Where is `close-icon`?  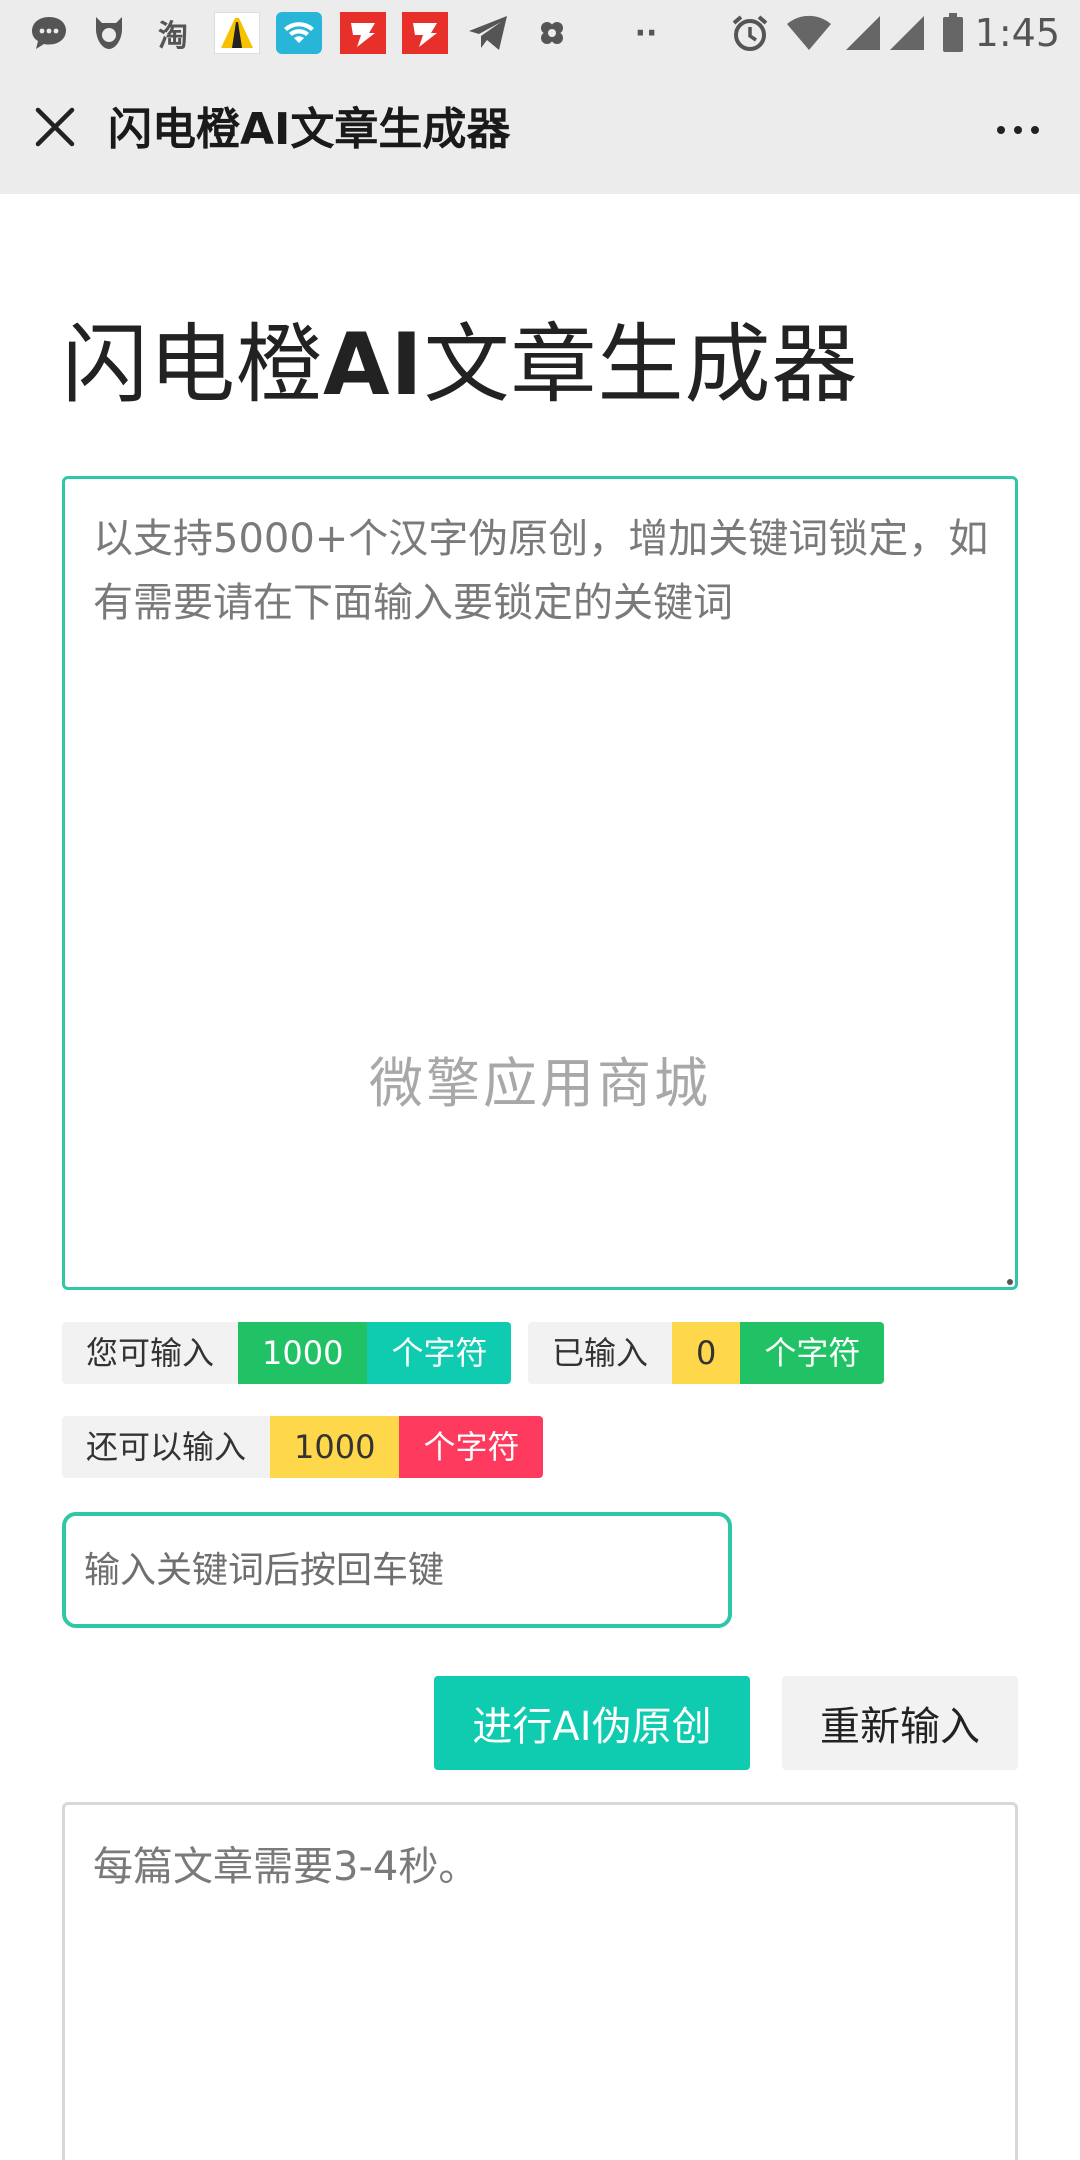 close-icon is located at coordinates (55, 127).